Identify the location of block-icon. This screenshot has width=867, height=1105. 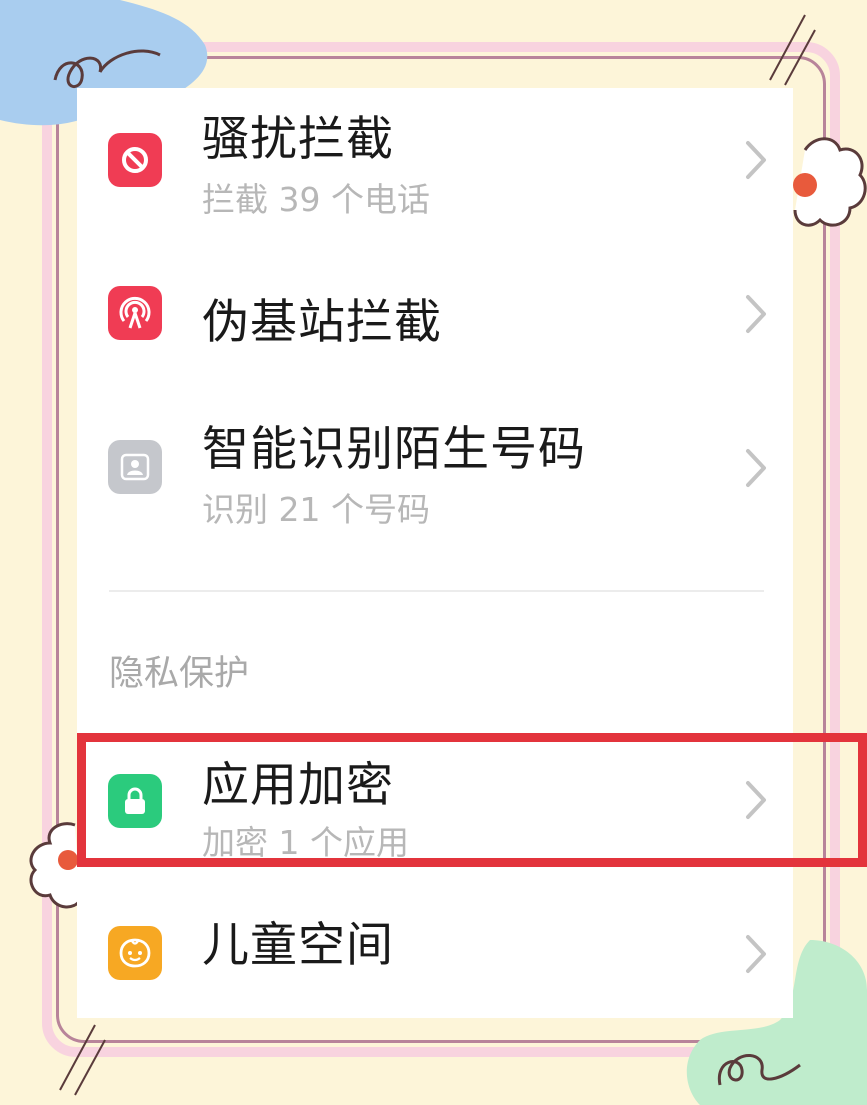
(135, 160).